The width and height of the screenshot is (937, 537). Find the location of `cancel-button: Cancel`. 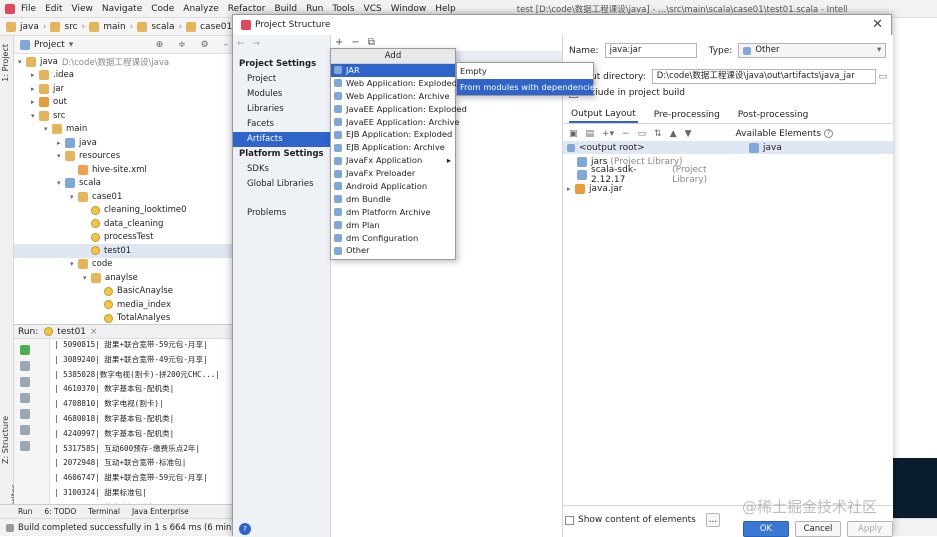

cancel-button: Cancel is located at coordinates (818, 529).